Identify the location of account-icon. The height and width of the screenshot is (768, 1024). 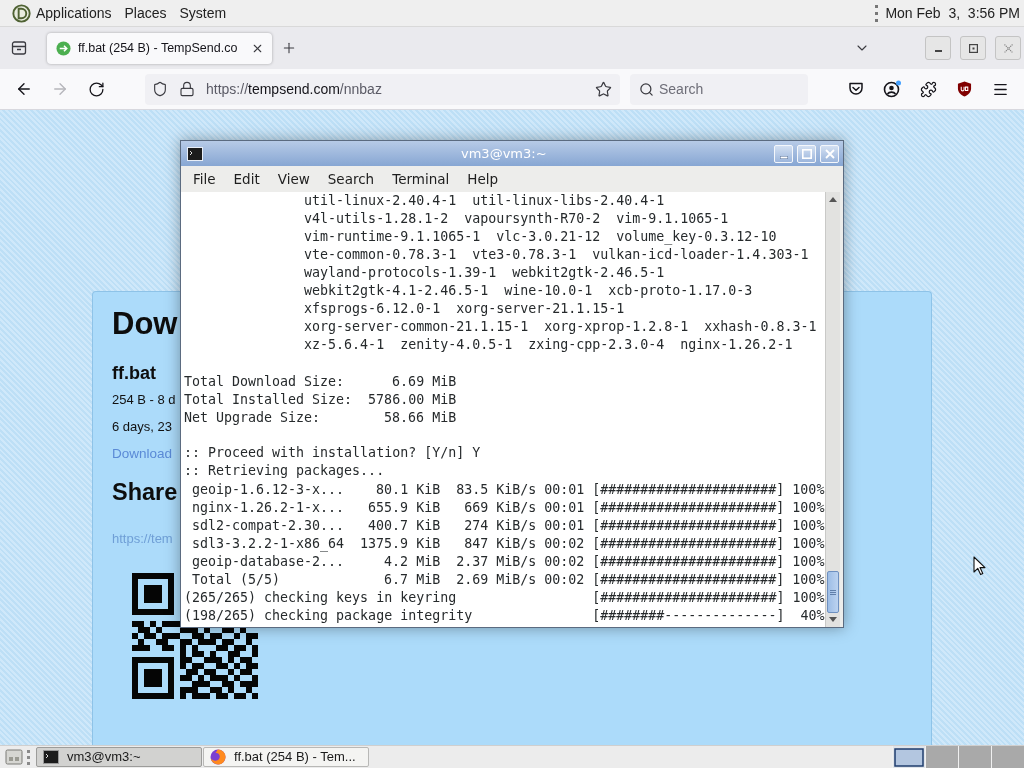
(892, 89).